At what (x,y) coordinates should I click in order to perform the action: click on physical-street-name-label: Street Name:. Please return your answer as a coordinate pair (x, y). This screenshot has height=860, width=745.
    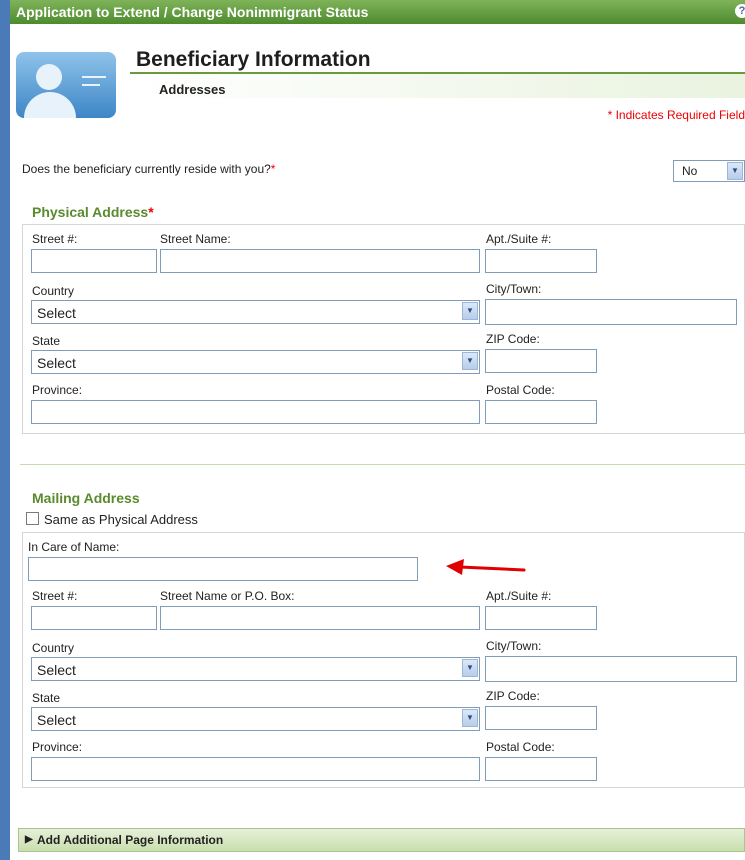
    Looking at the image, I should click on (195, 239).